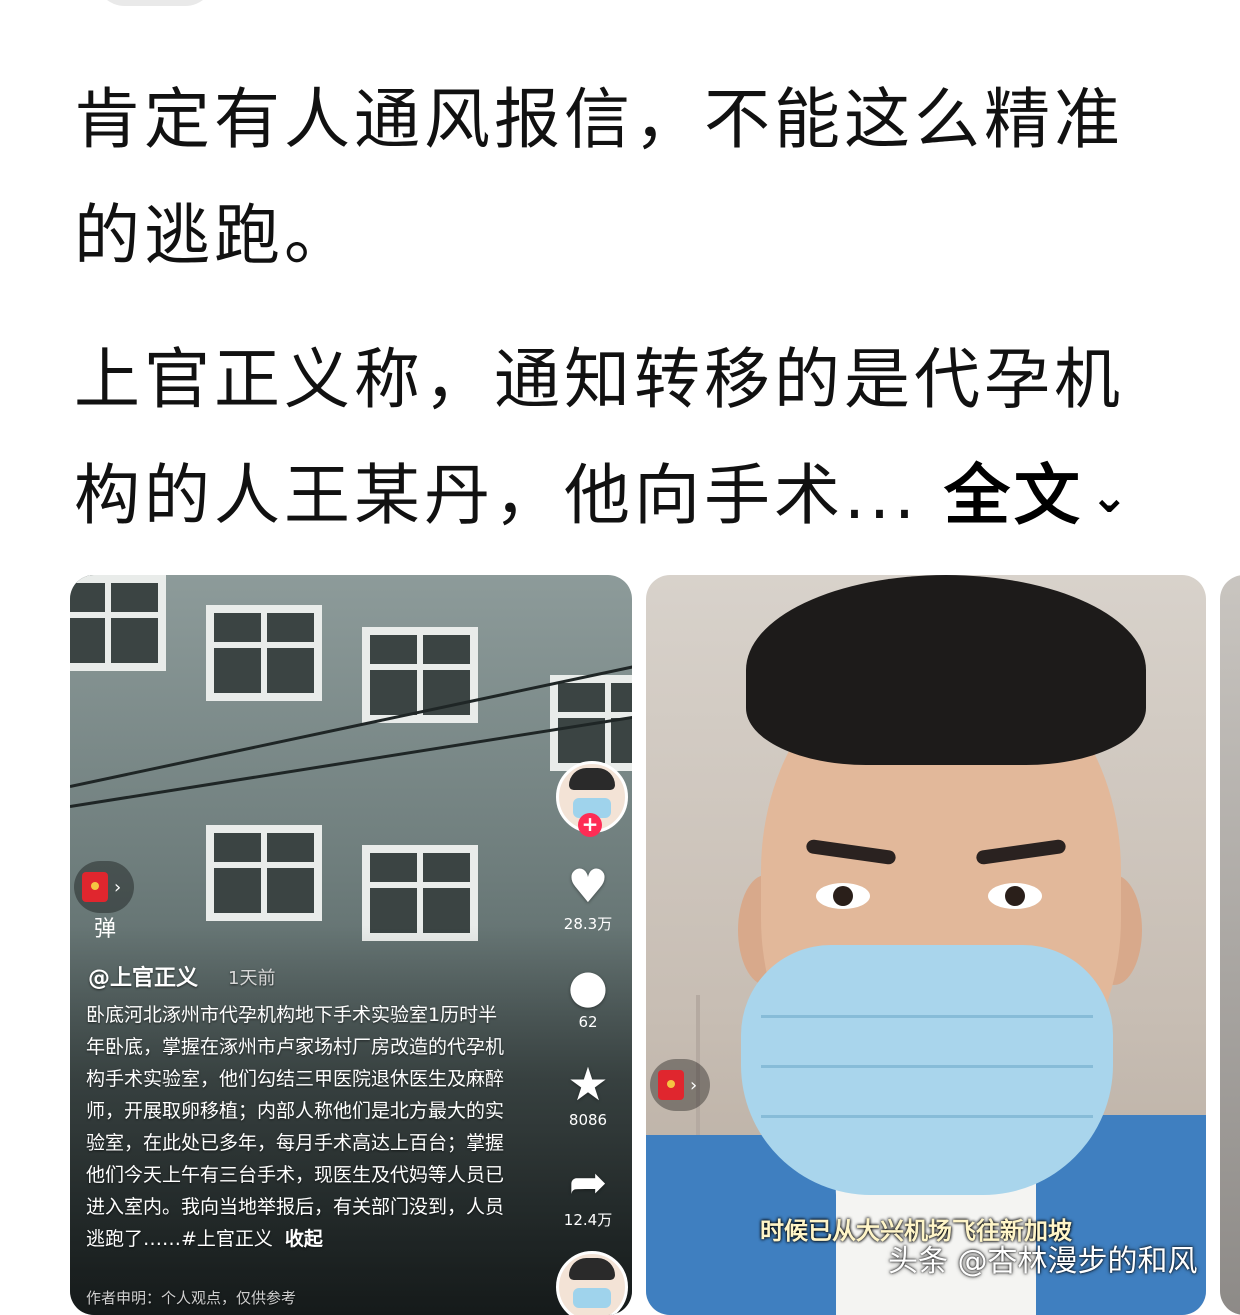  I want to click on share-action: ➦ 12.4万, so click(588, 1193).